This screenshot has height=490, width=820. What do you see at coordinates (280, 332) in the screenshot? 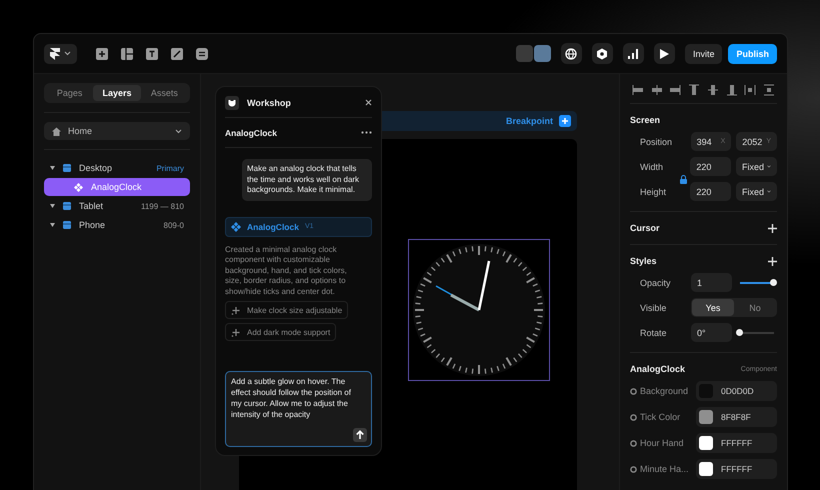
I see `suggestion-button: Add dark mode support` at bounding box center [280, 332].